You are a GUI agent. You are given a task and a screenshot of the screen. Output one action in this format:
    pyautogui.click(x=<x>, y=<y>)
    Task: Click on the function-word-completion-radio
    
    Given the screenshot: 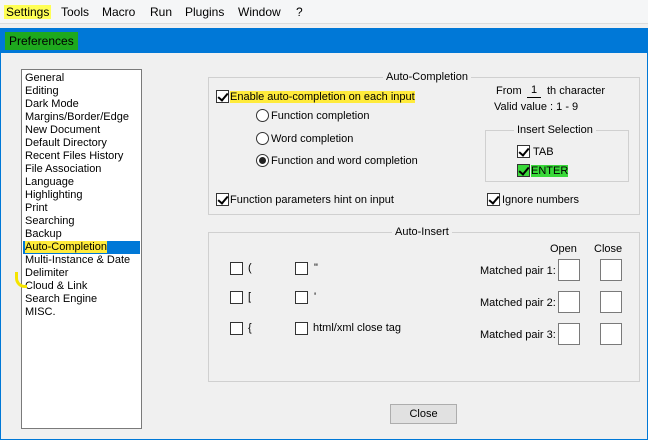 What is the action you would take?
    pyautogui.click(x=262, y=160)
    